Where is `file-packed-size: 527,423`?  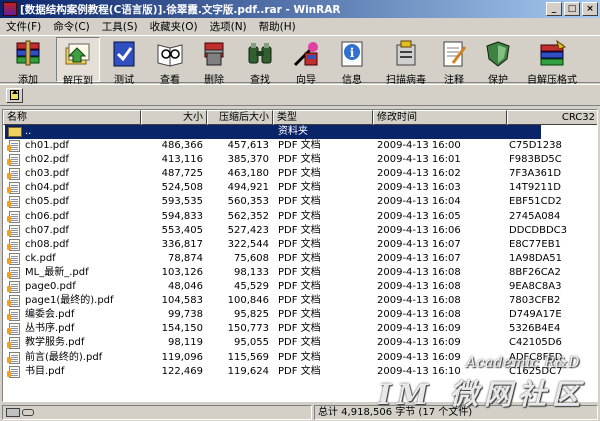
file-packed-size: 527,423 is located at coordinates (248, 230).